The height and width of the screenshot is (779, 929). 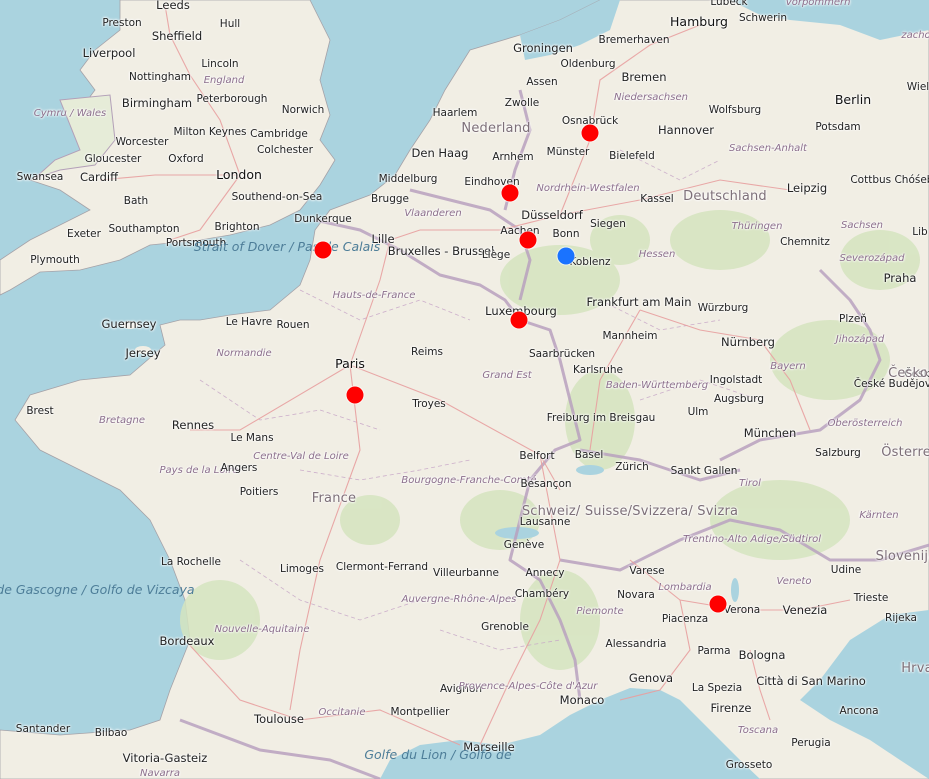 I want to click on map-label-navarra: Navarra, so click(x=160, y=773).